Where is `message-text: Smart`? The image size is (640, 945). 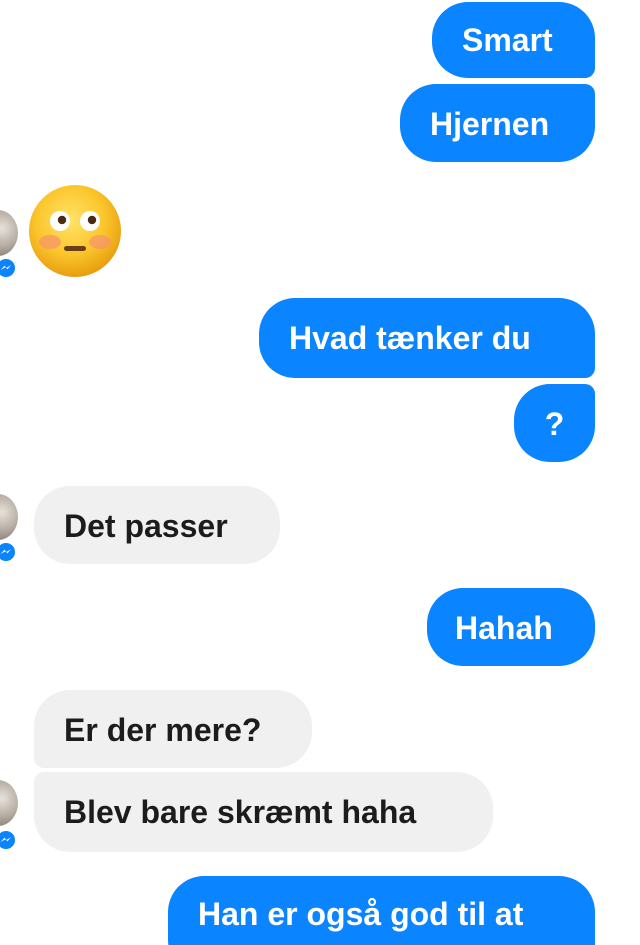
message-text: Smart is located at coordinates (507, 40).